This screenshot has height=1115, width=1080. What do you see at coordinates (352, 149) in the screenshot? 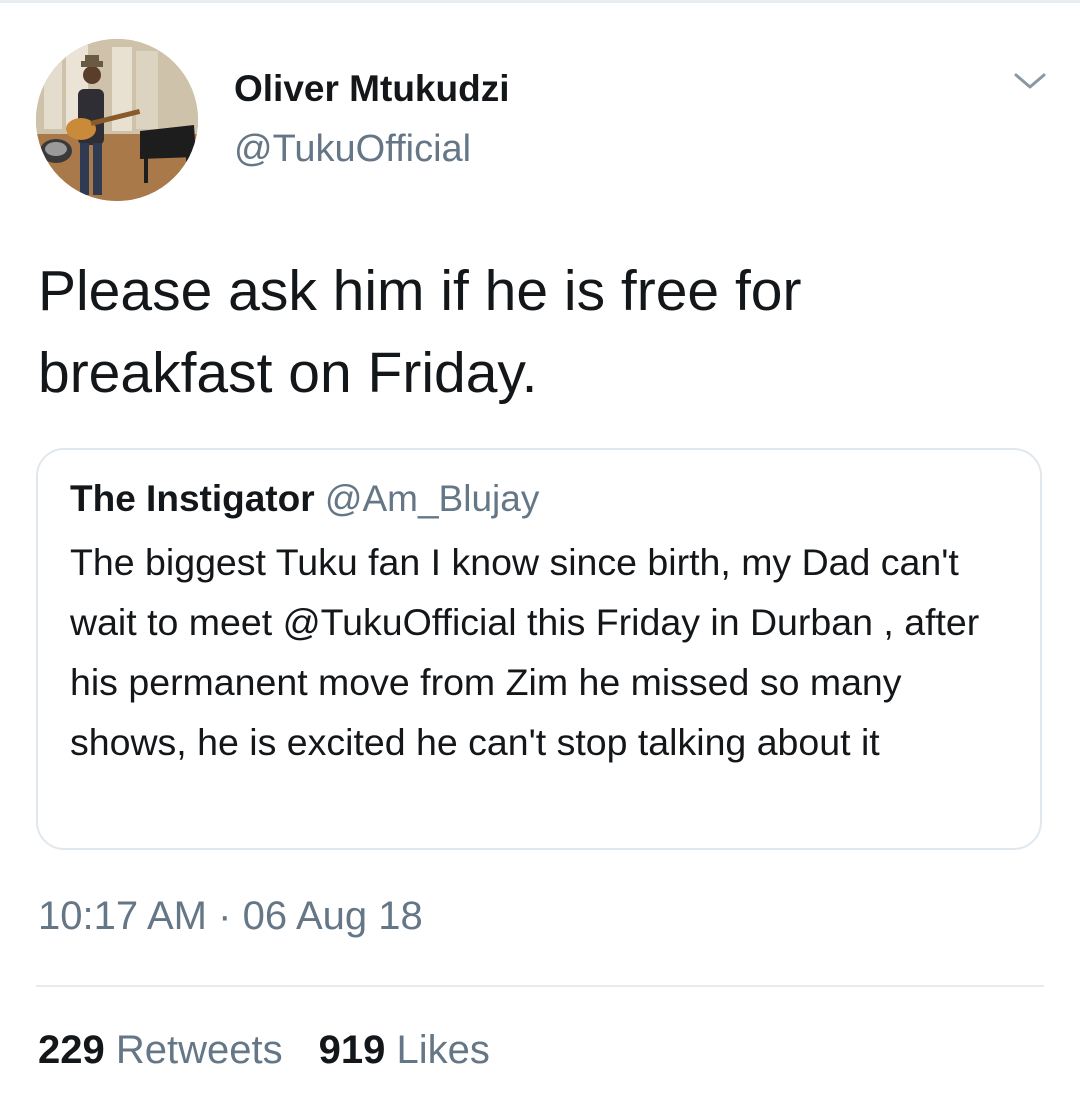
I see `author-handle: @TukuOfficial` at bounding box center [352, 149].